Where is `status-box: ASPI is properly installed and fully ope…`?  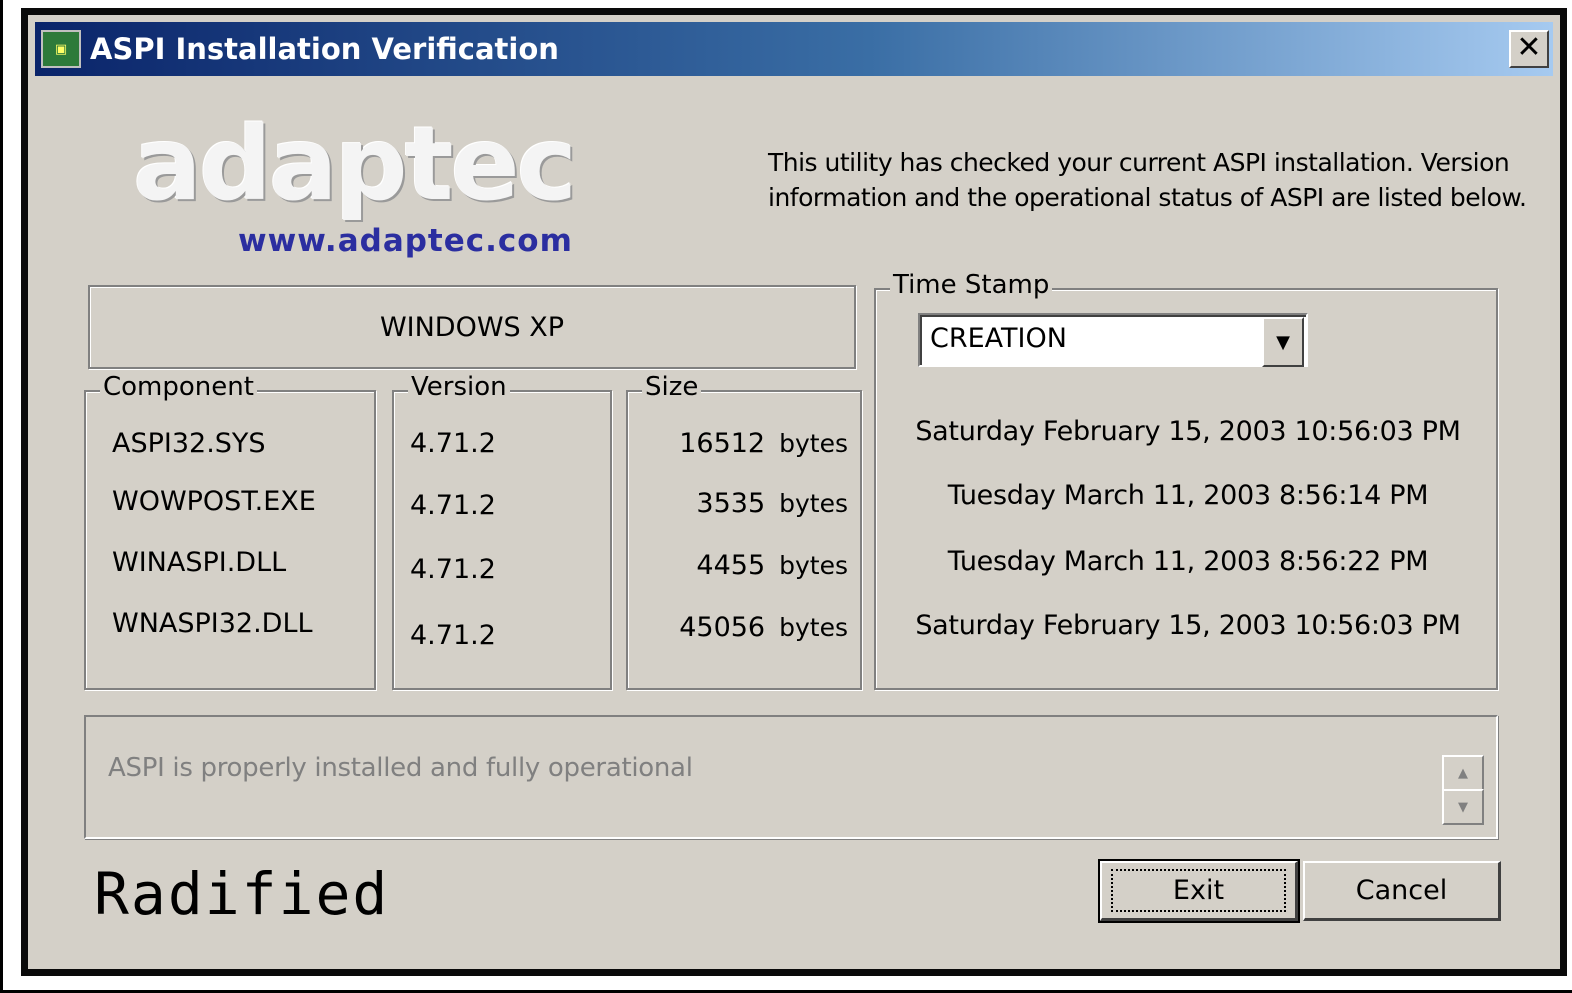 status-box: ASPI is properly installed and fully ope… is located at coordinates (791, 777).